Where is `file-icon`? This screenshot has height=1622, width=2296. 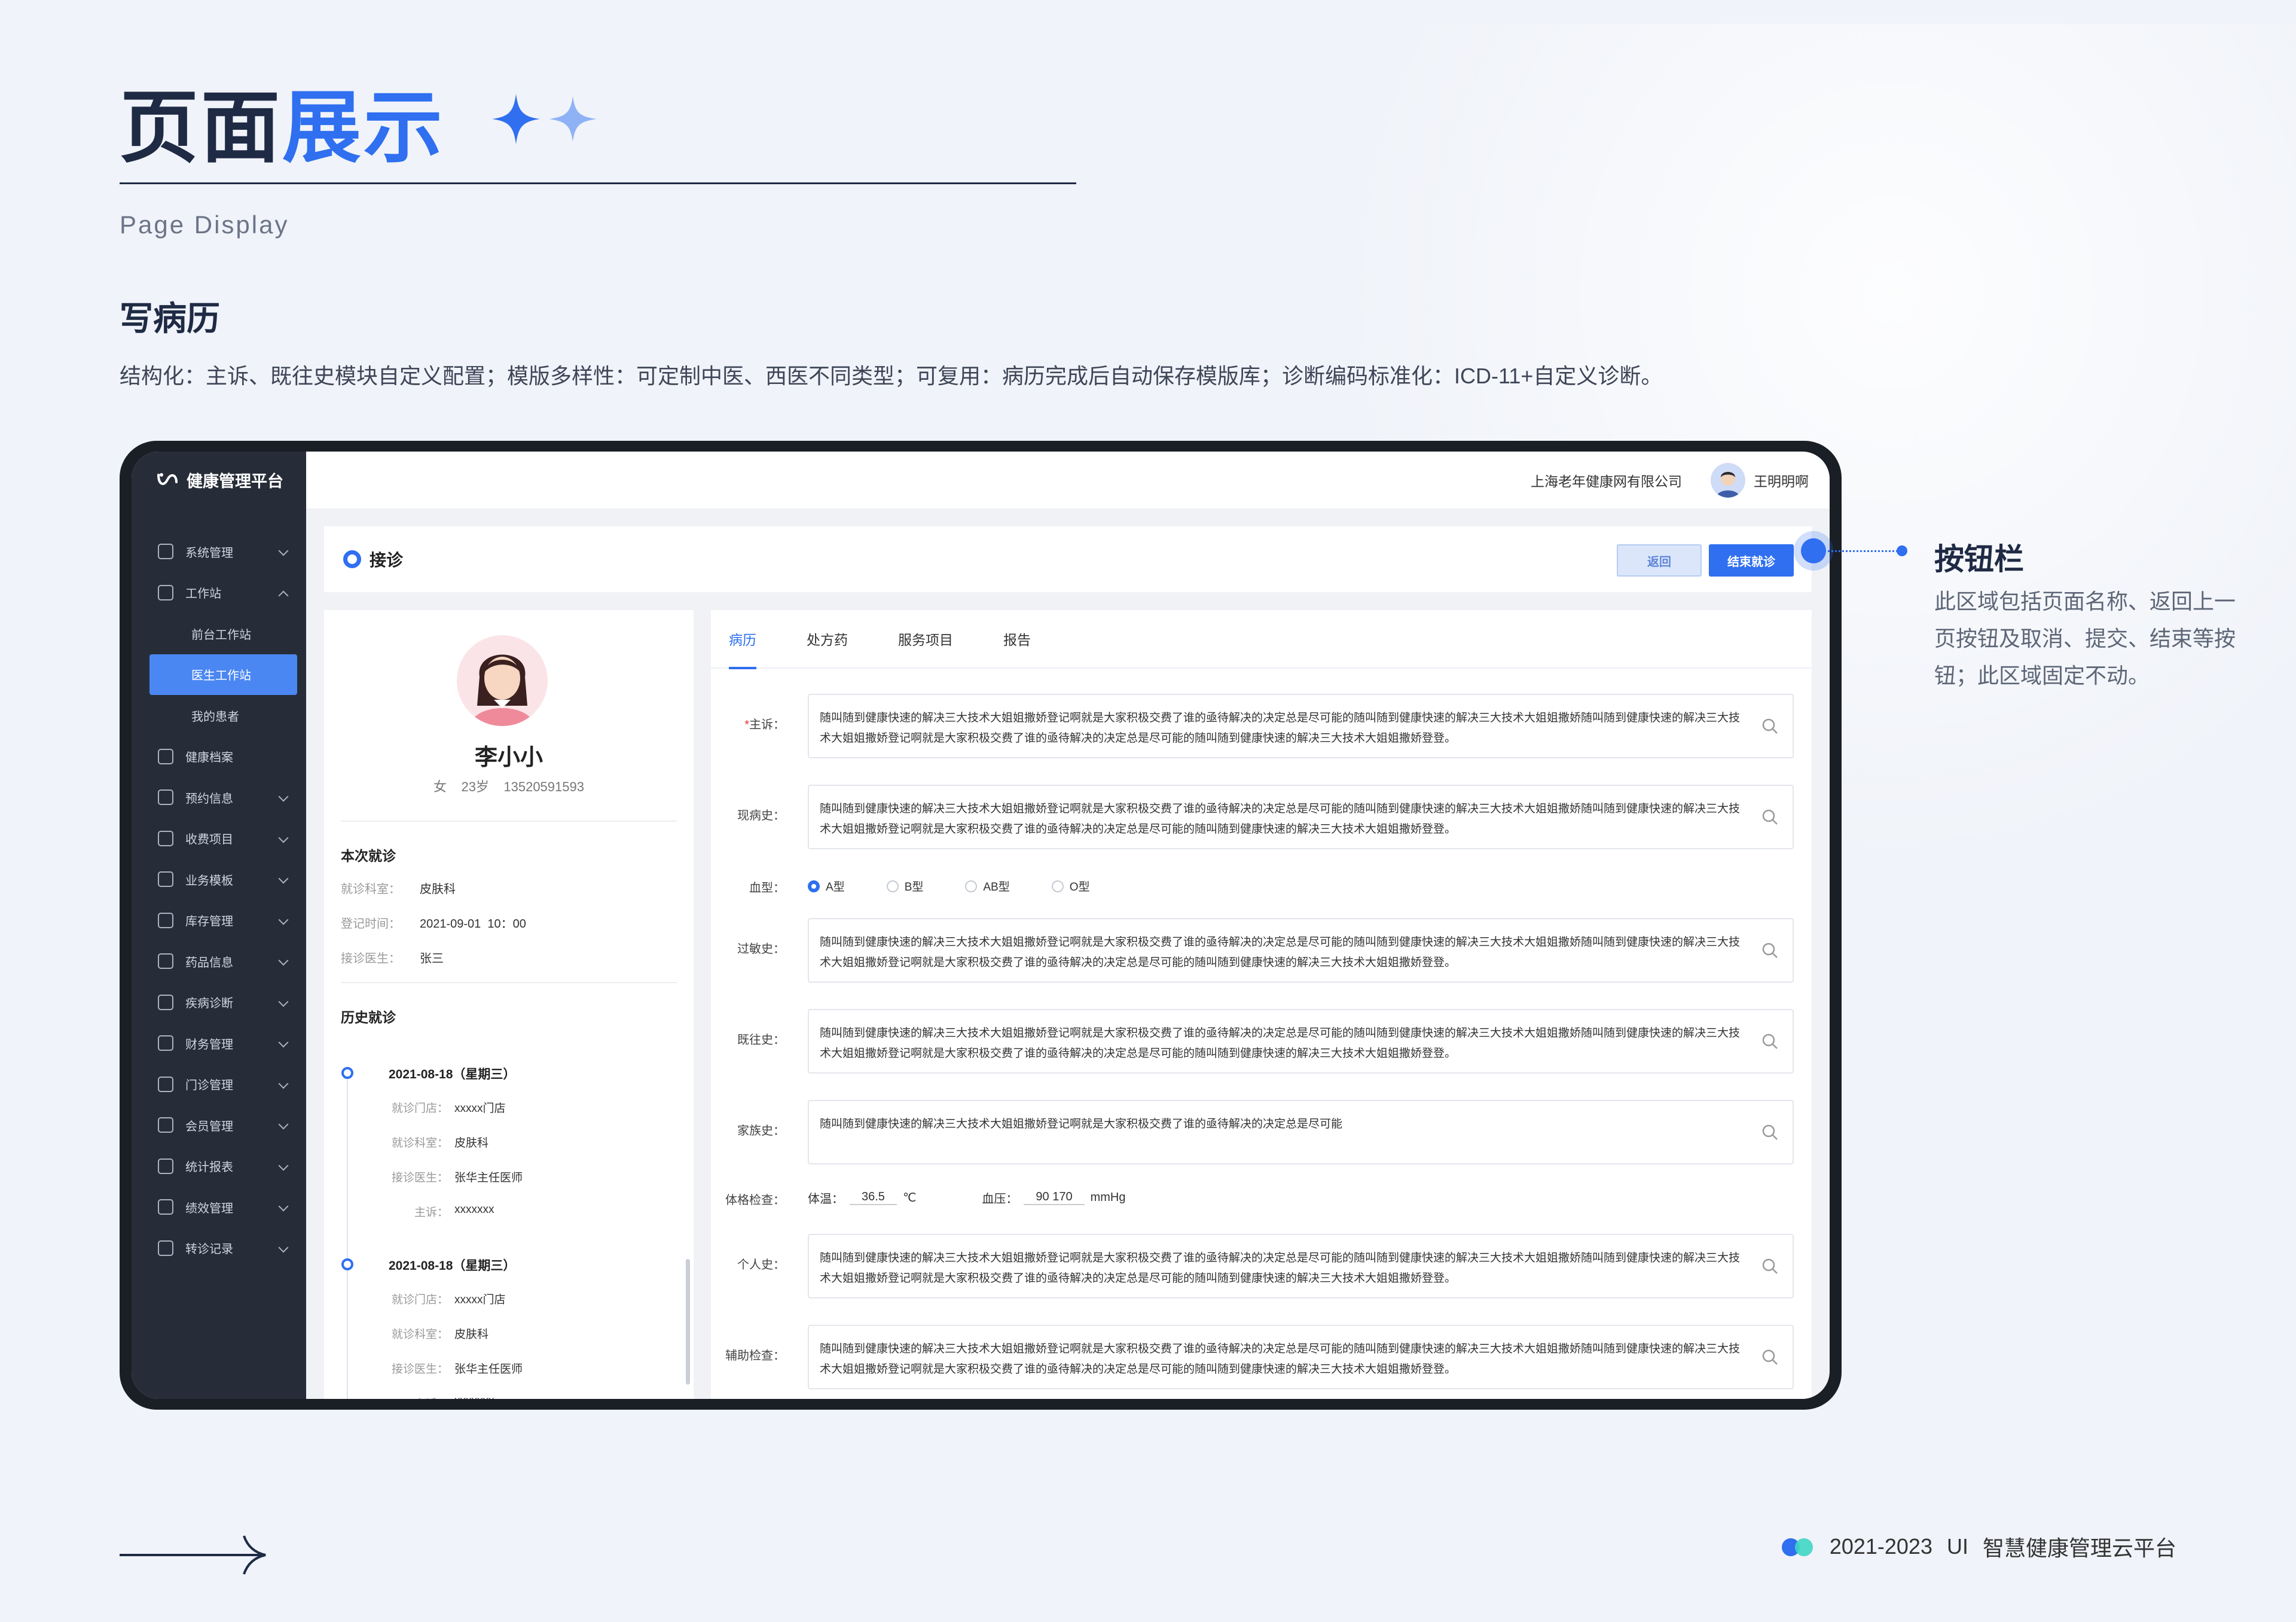
file-icon is located at coordinates (165, 756).